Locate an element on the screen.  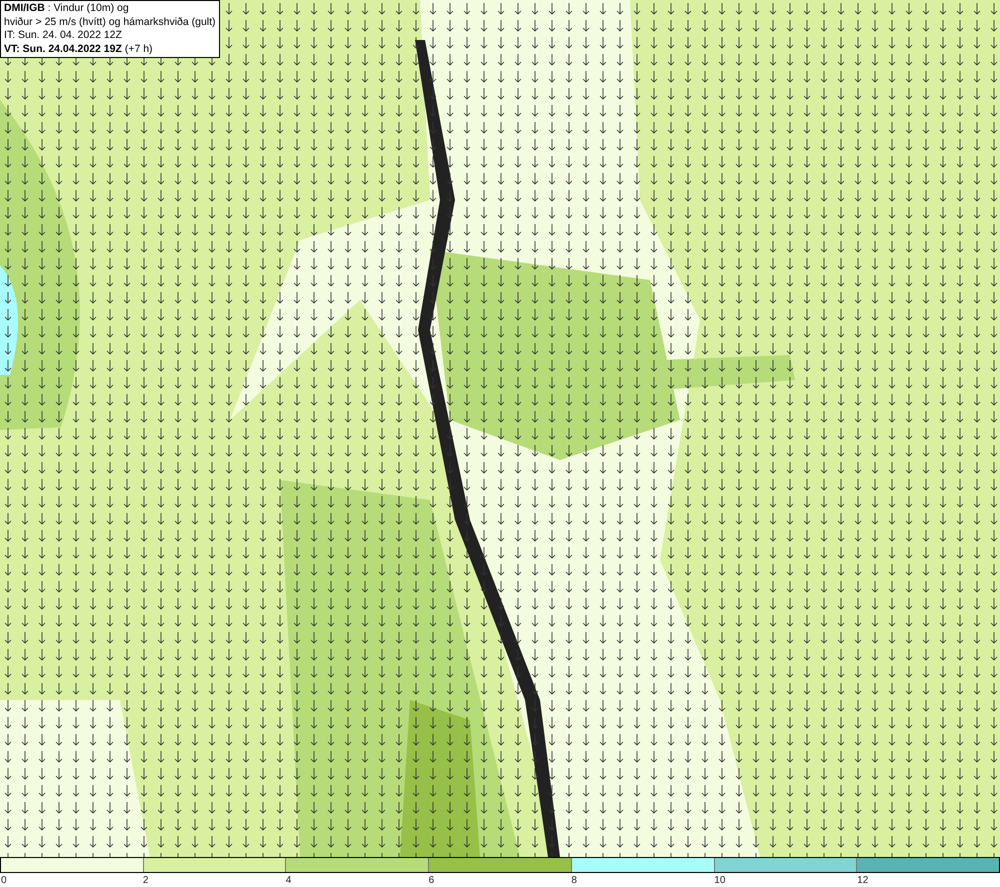
scale-tick-label: 6 is located at coordinates (431, 880).